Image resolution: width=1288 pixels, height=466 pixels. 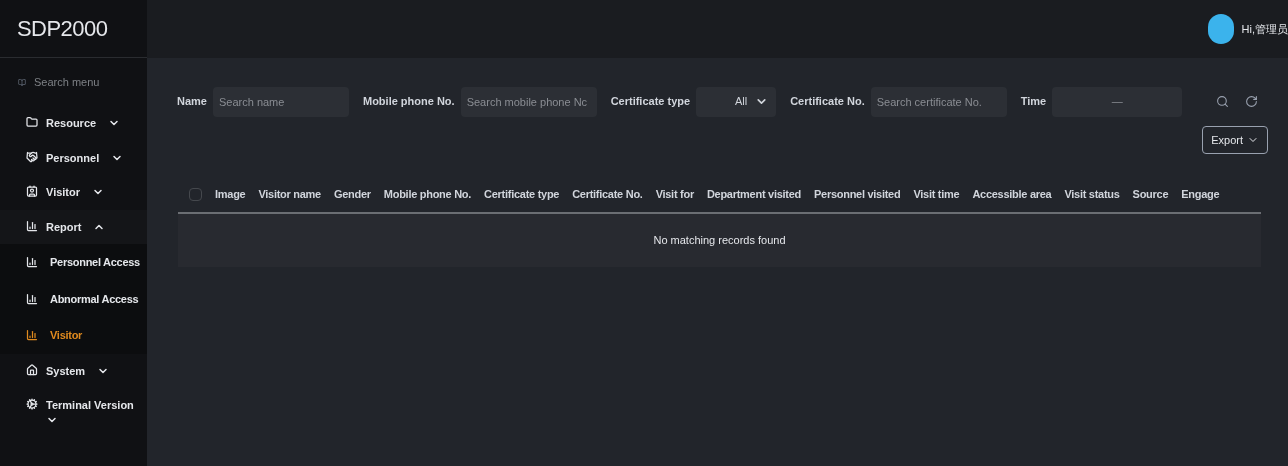 What do you see at coordinates (1264, 29) in the screenshot?
I see `user-greeting: Hi,管理员` at bounding box center [1264, 29].